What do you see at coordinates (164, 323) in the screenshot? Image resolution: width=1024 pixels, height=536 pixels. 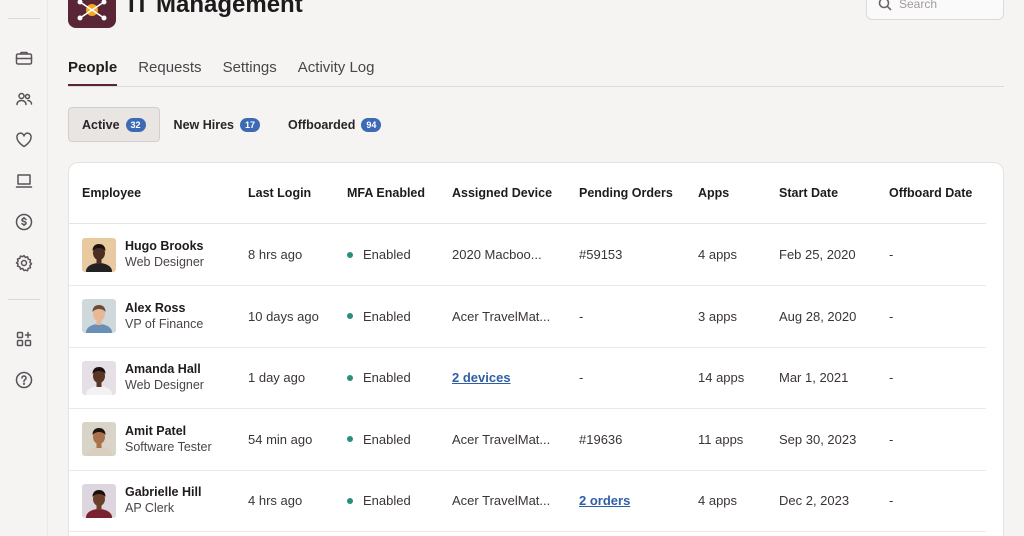 I see `employee-role: VP of Finance` at bounding box center [164, 323].